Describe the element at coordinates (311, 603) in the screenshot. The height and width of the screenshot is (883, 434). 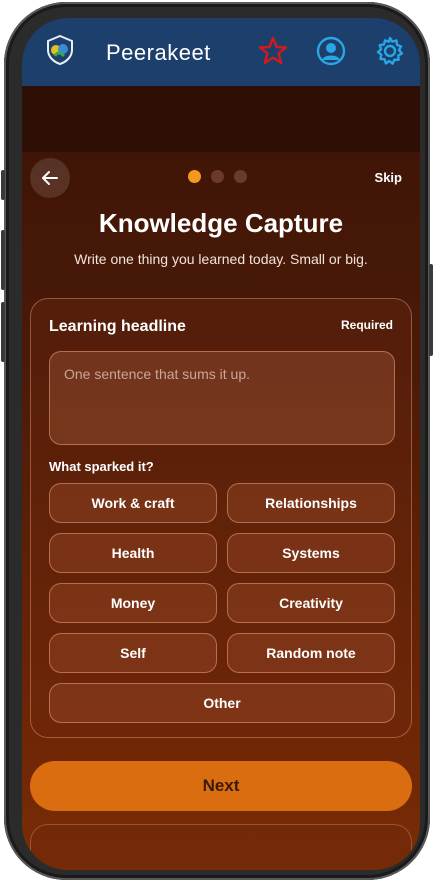
I see `chip-creativity: Creativity` at that location.